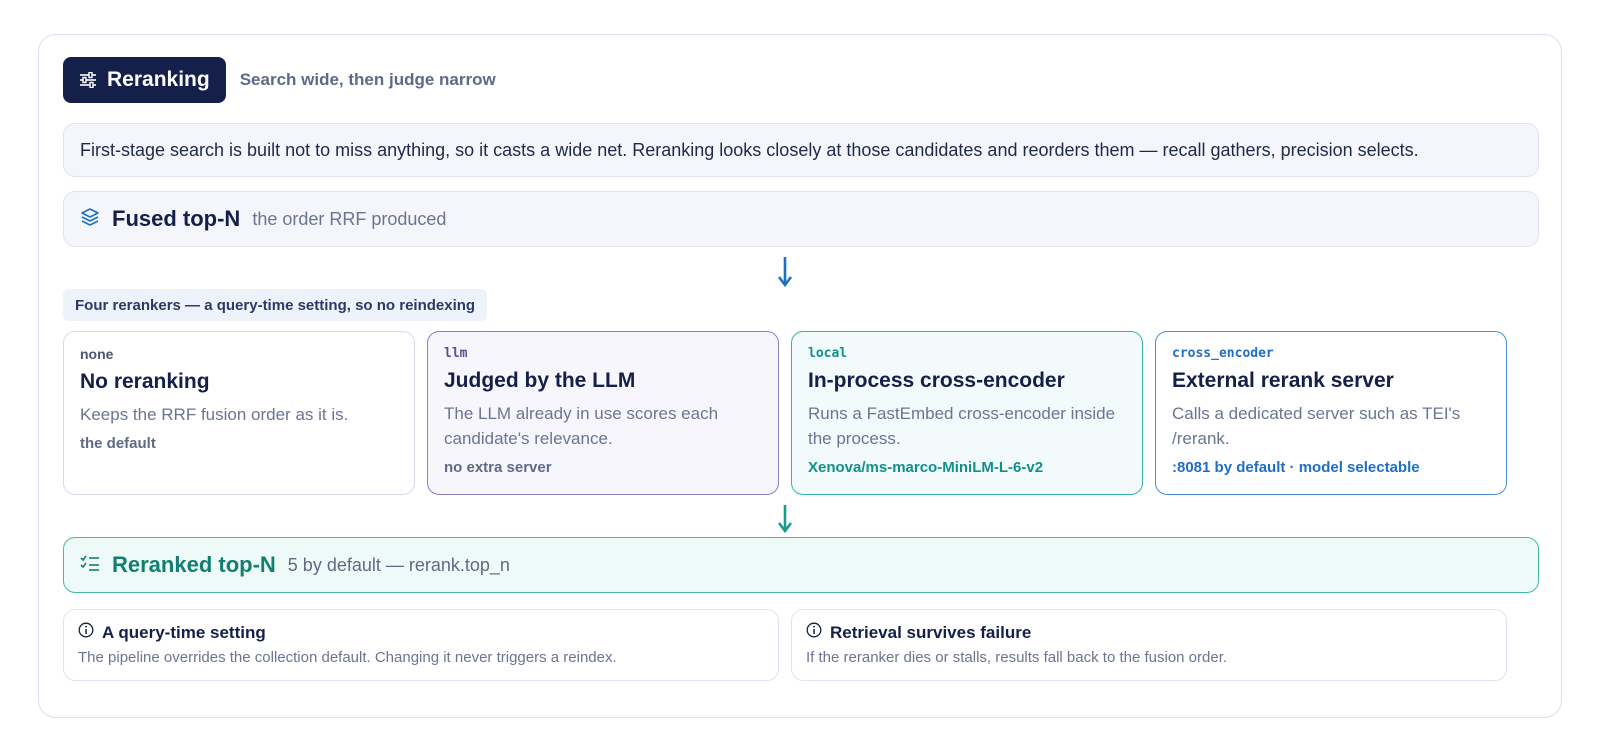  I want to click on reranked-subtitle: 5 by default — rerank.top_n, so click(398, 564).